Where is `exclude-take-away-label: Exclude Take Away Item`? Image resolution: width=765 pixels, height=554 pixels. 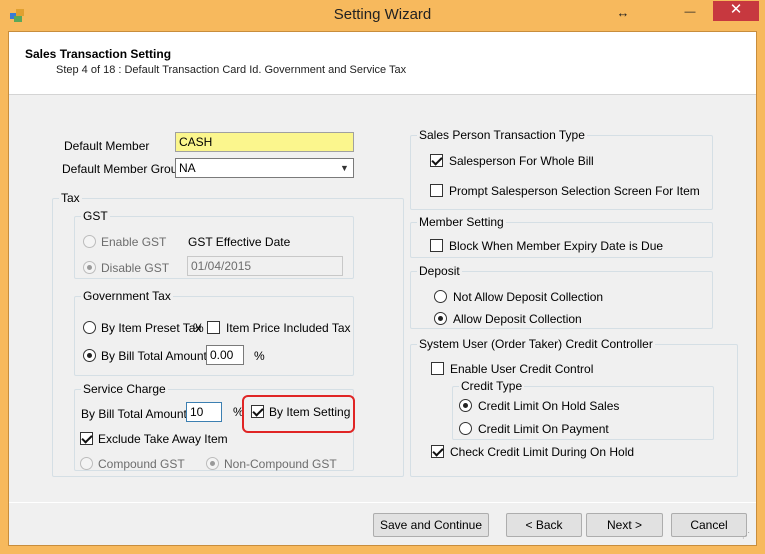
exclude-take-away-label: Exclude Take Away Item is located at coordinates (163, 439).